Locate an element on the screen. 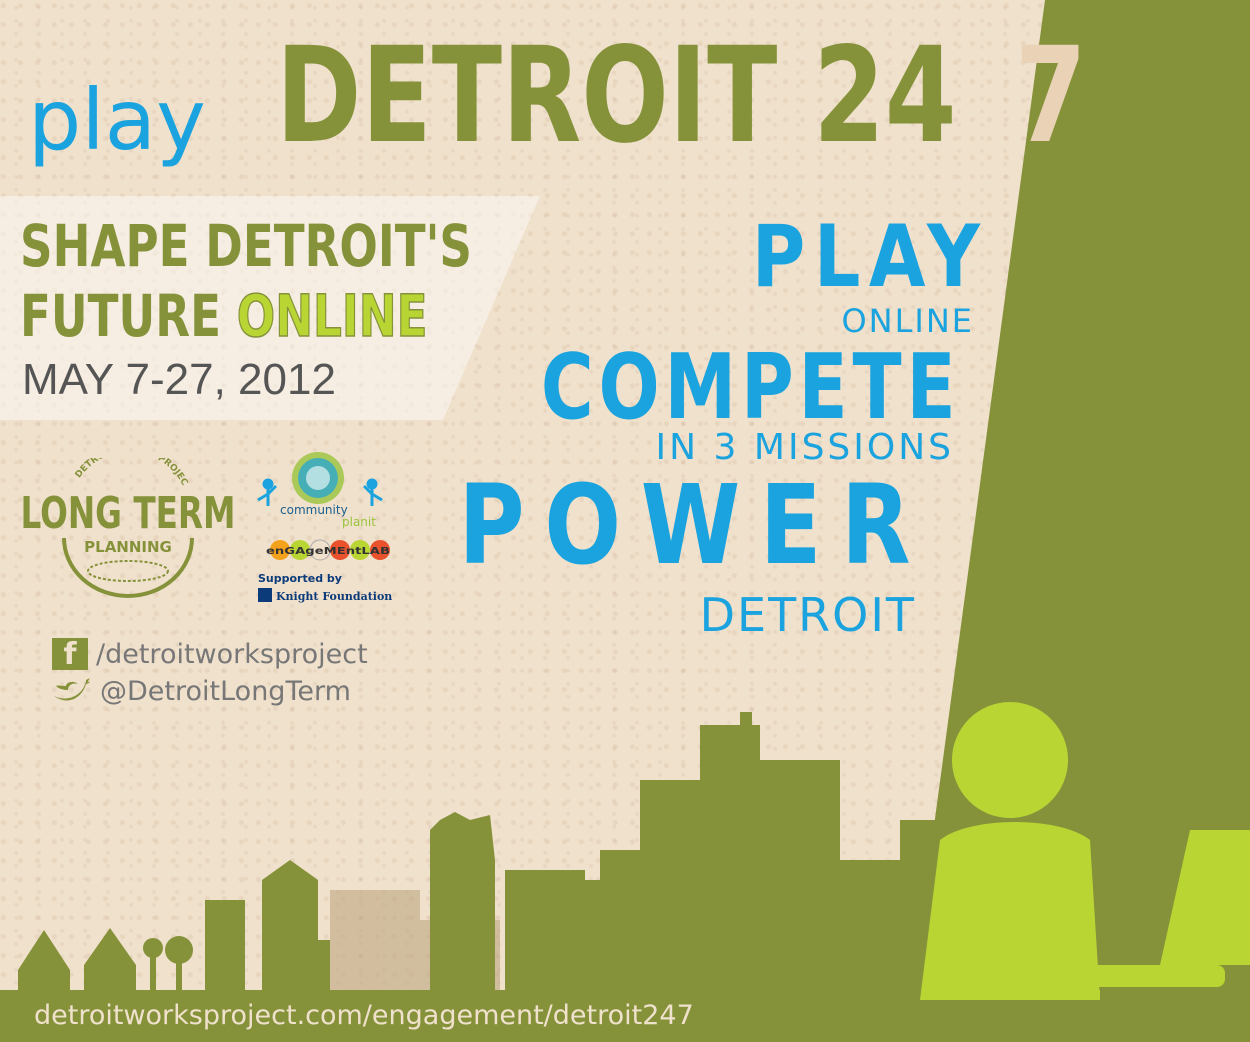 The width and height of the screenshot is (1250, 1042). title-detroit-24: DETROIT 24 is located at coordinates (616, 96).